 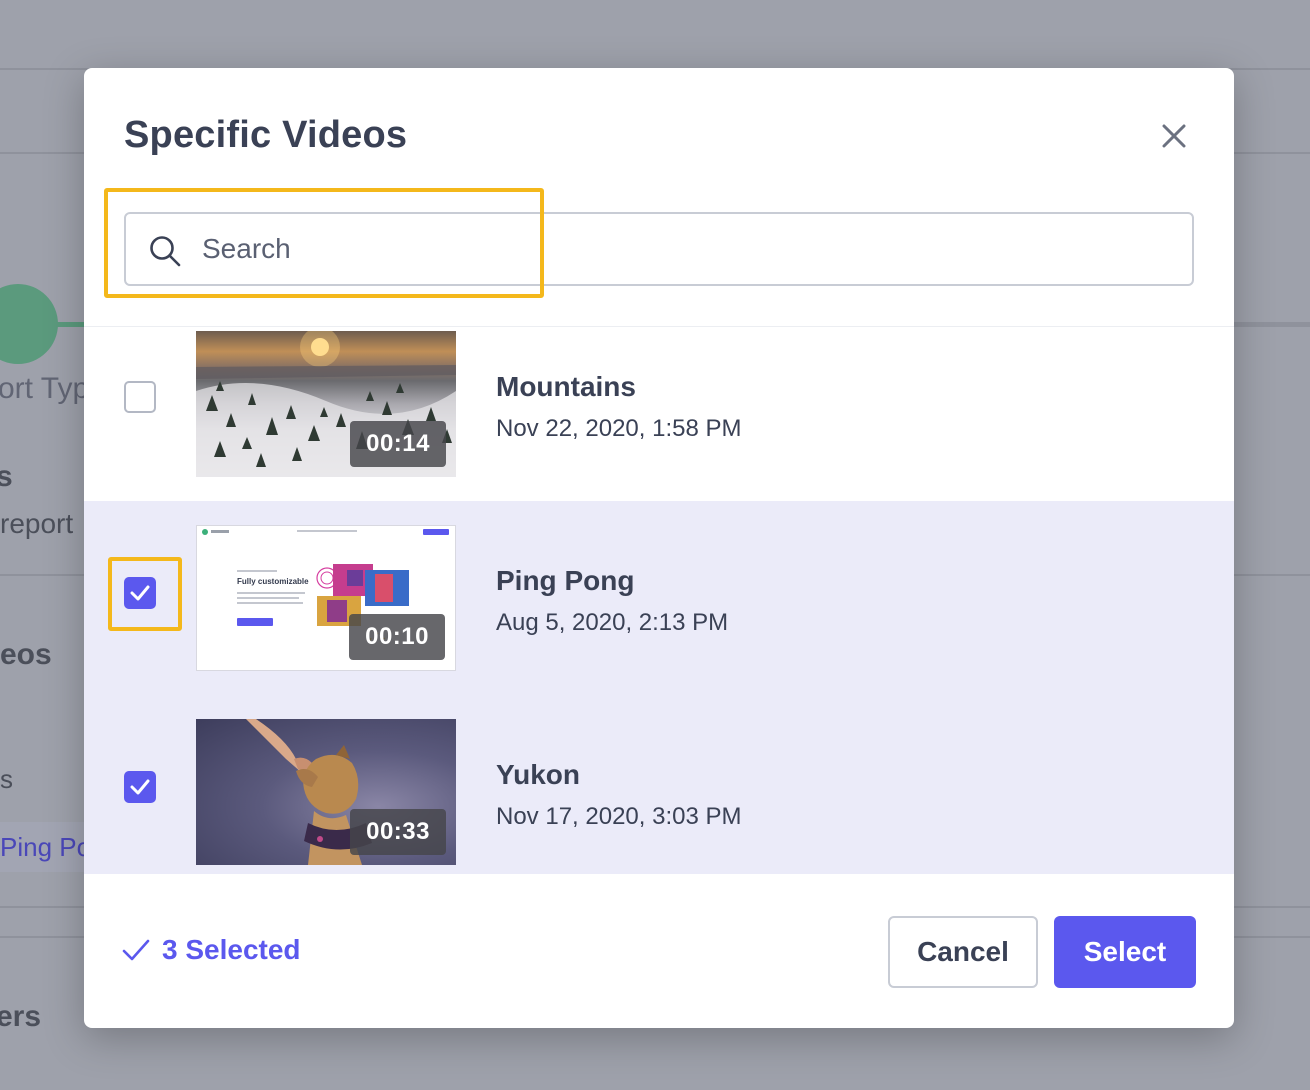 I want to click on bg-report-step-icon, so click(x=29, y=324).